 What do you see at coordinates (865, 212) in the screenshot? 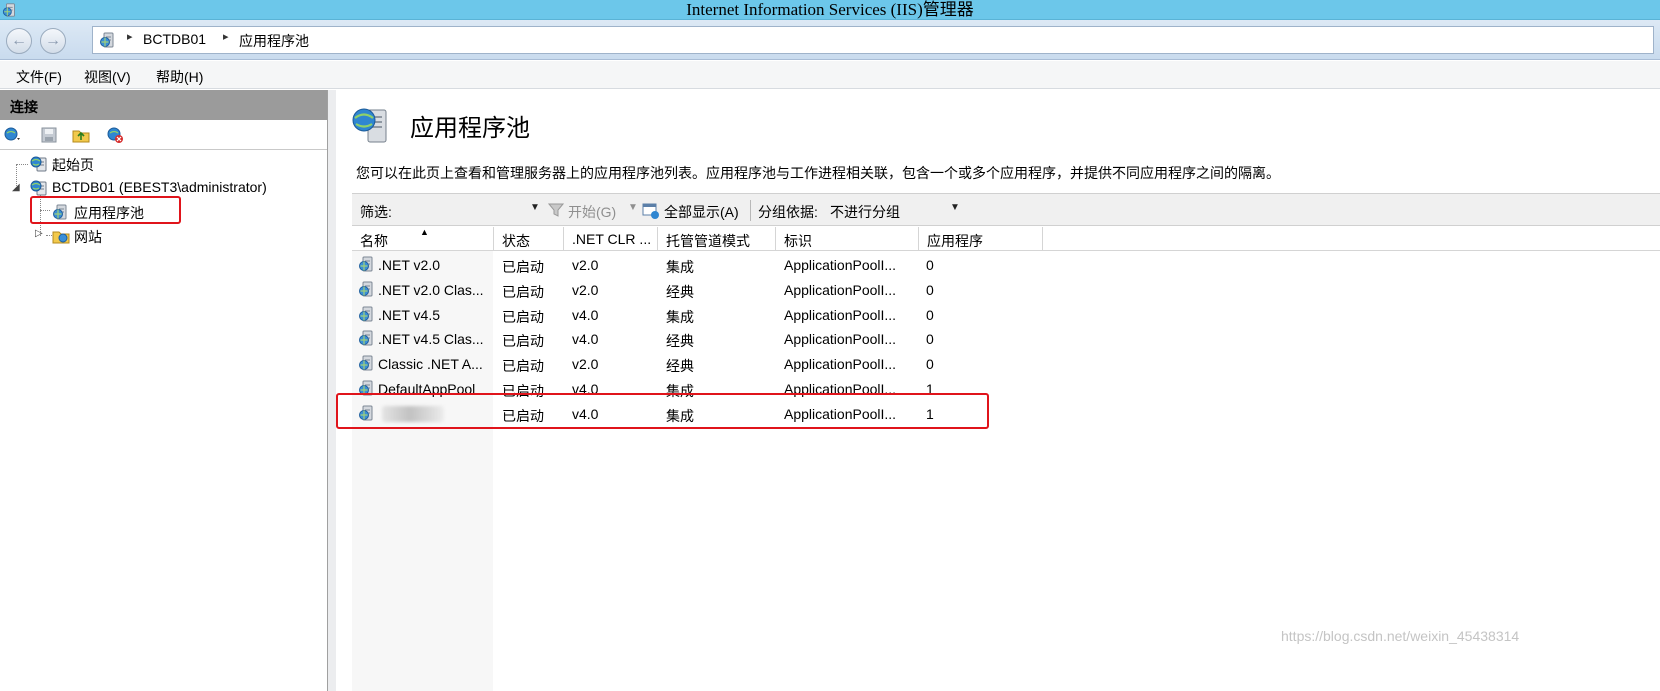
I see `group-by-select: 不进行分组` at bounding box center [865, 212].